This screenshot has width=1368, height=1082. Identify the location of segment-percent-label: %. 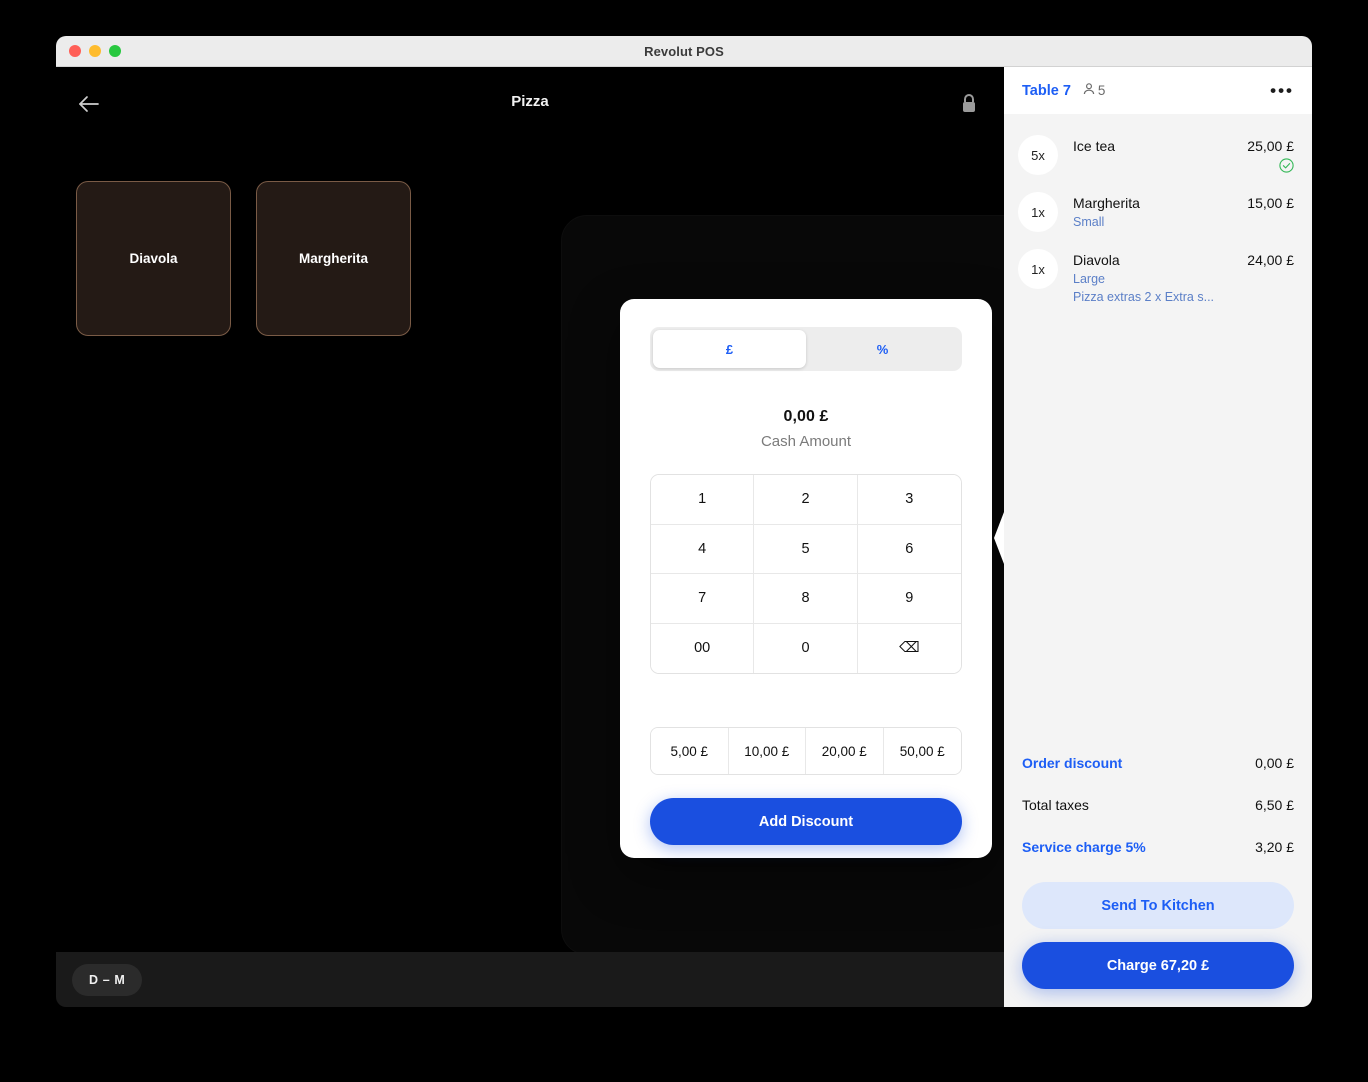
(882, 349).